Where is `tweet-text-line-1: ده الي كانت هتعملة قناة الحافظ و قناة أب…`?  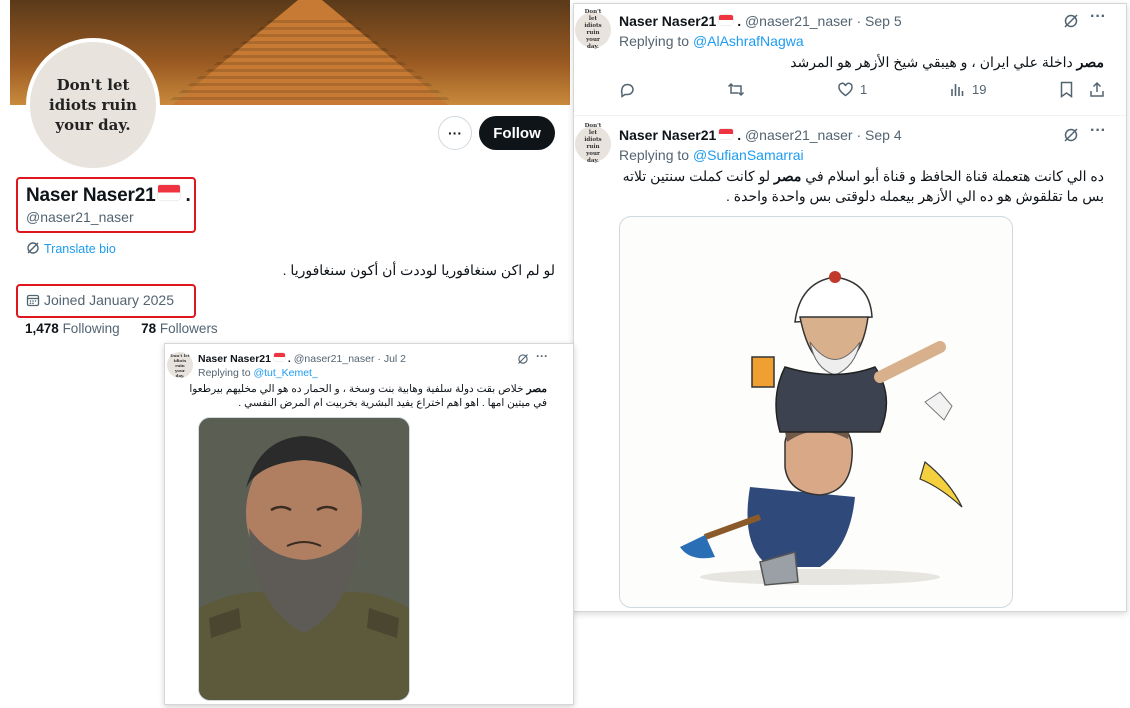
tweet-text-line-1: ده الي كانت هتعملة قناة الحافظ و قناة أب… is located at coordinates (863, 176).